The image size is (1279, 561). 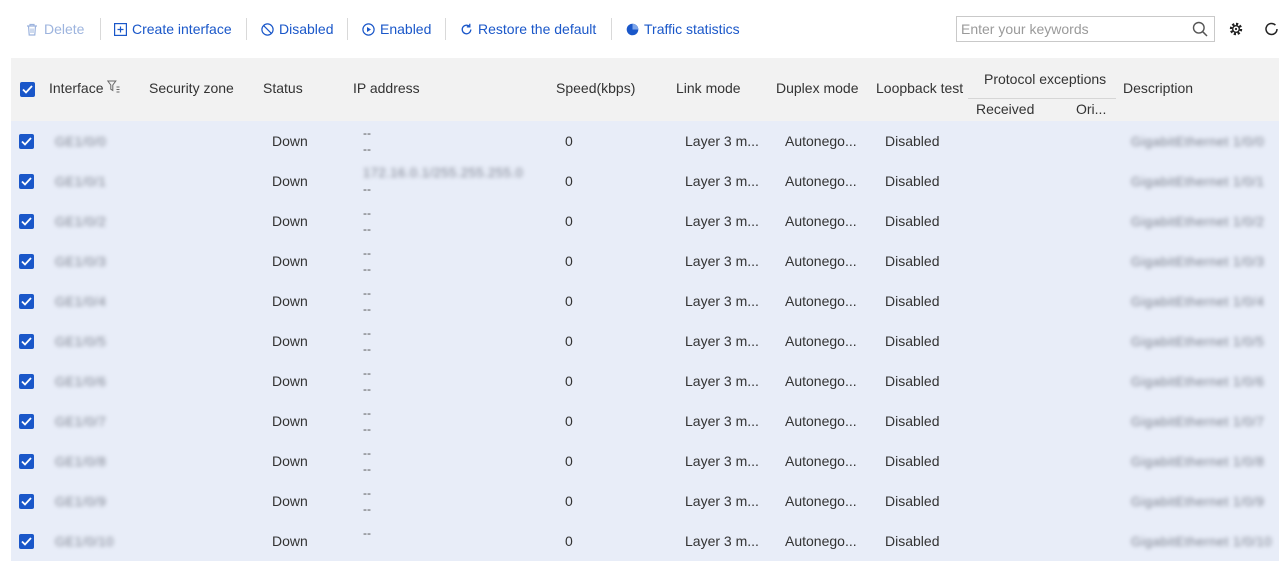 I want to click on interface-name-cell: GE1/0/7, so click(x=80, y=421).